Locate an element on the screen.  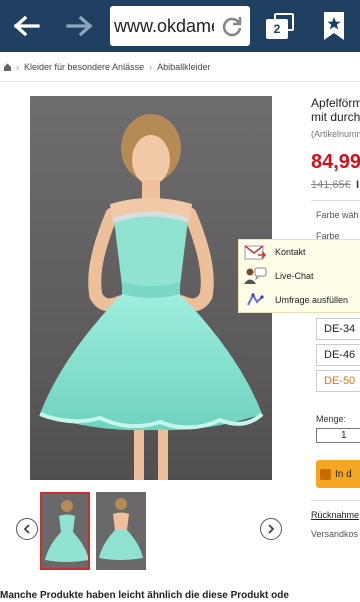
bookmark-star-icon is located at coordinates (334, 26).